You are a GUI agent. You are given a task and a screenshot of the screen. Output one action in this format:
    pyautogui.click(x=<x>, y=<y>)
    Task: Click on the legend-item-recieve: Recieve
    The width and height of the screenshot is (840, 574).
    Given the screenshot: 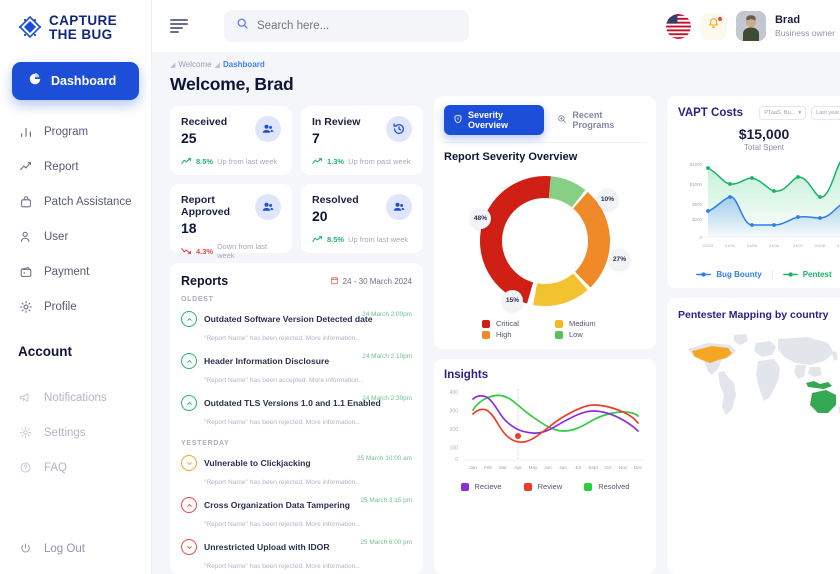 What is the action you would take?
    pyautogui.click(x=481, y=486)
    